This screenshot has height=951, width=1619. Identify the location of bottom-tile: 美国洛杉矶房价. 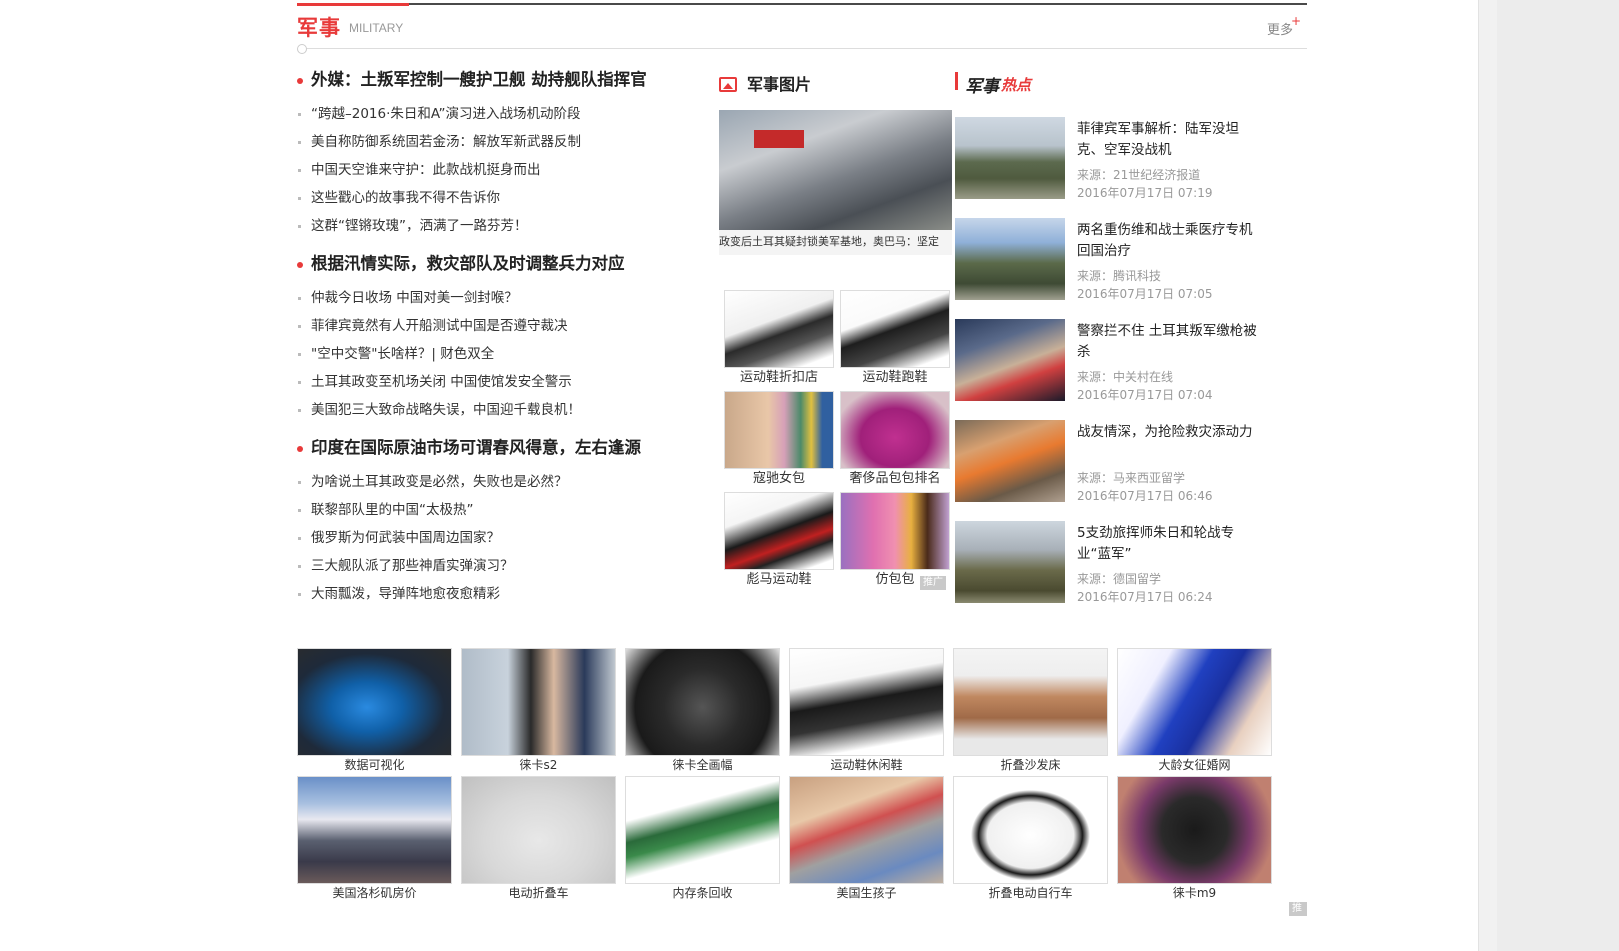
(374, 841).